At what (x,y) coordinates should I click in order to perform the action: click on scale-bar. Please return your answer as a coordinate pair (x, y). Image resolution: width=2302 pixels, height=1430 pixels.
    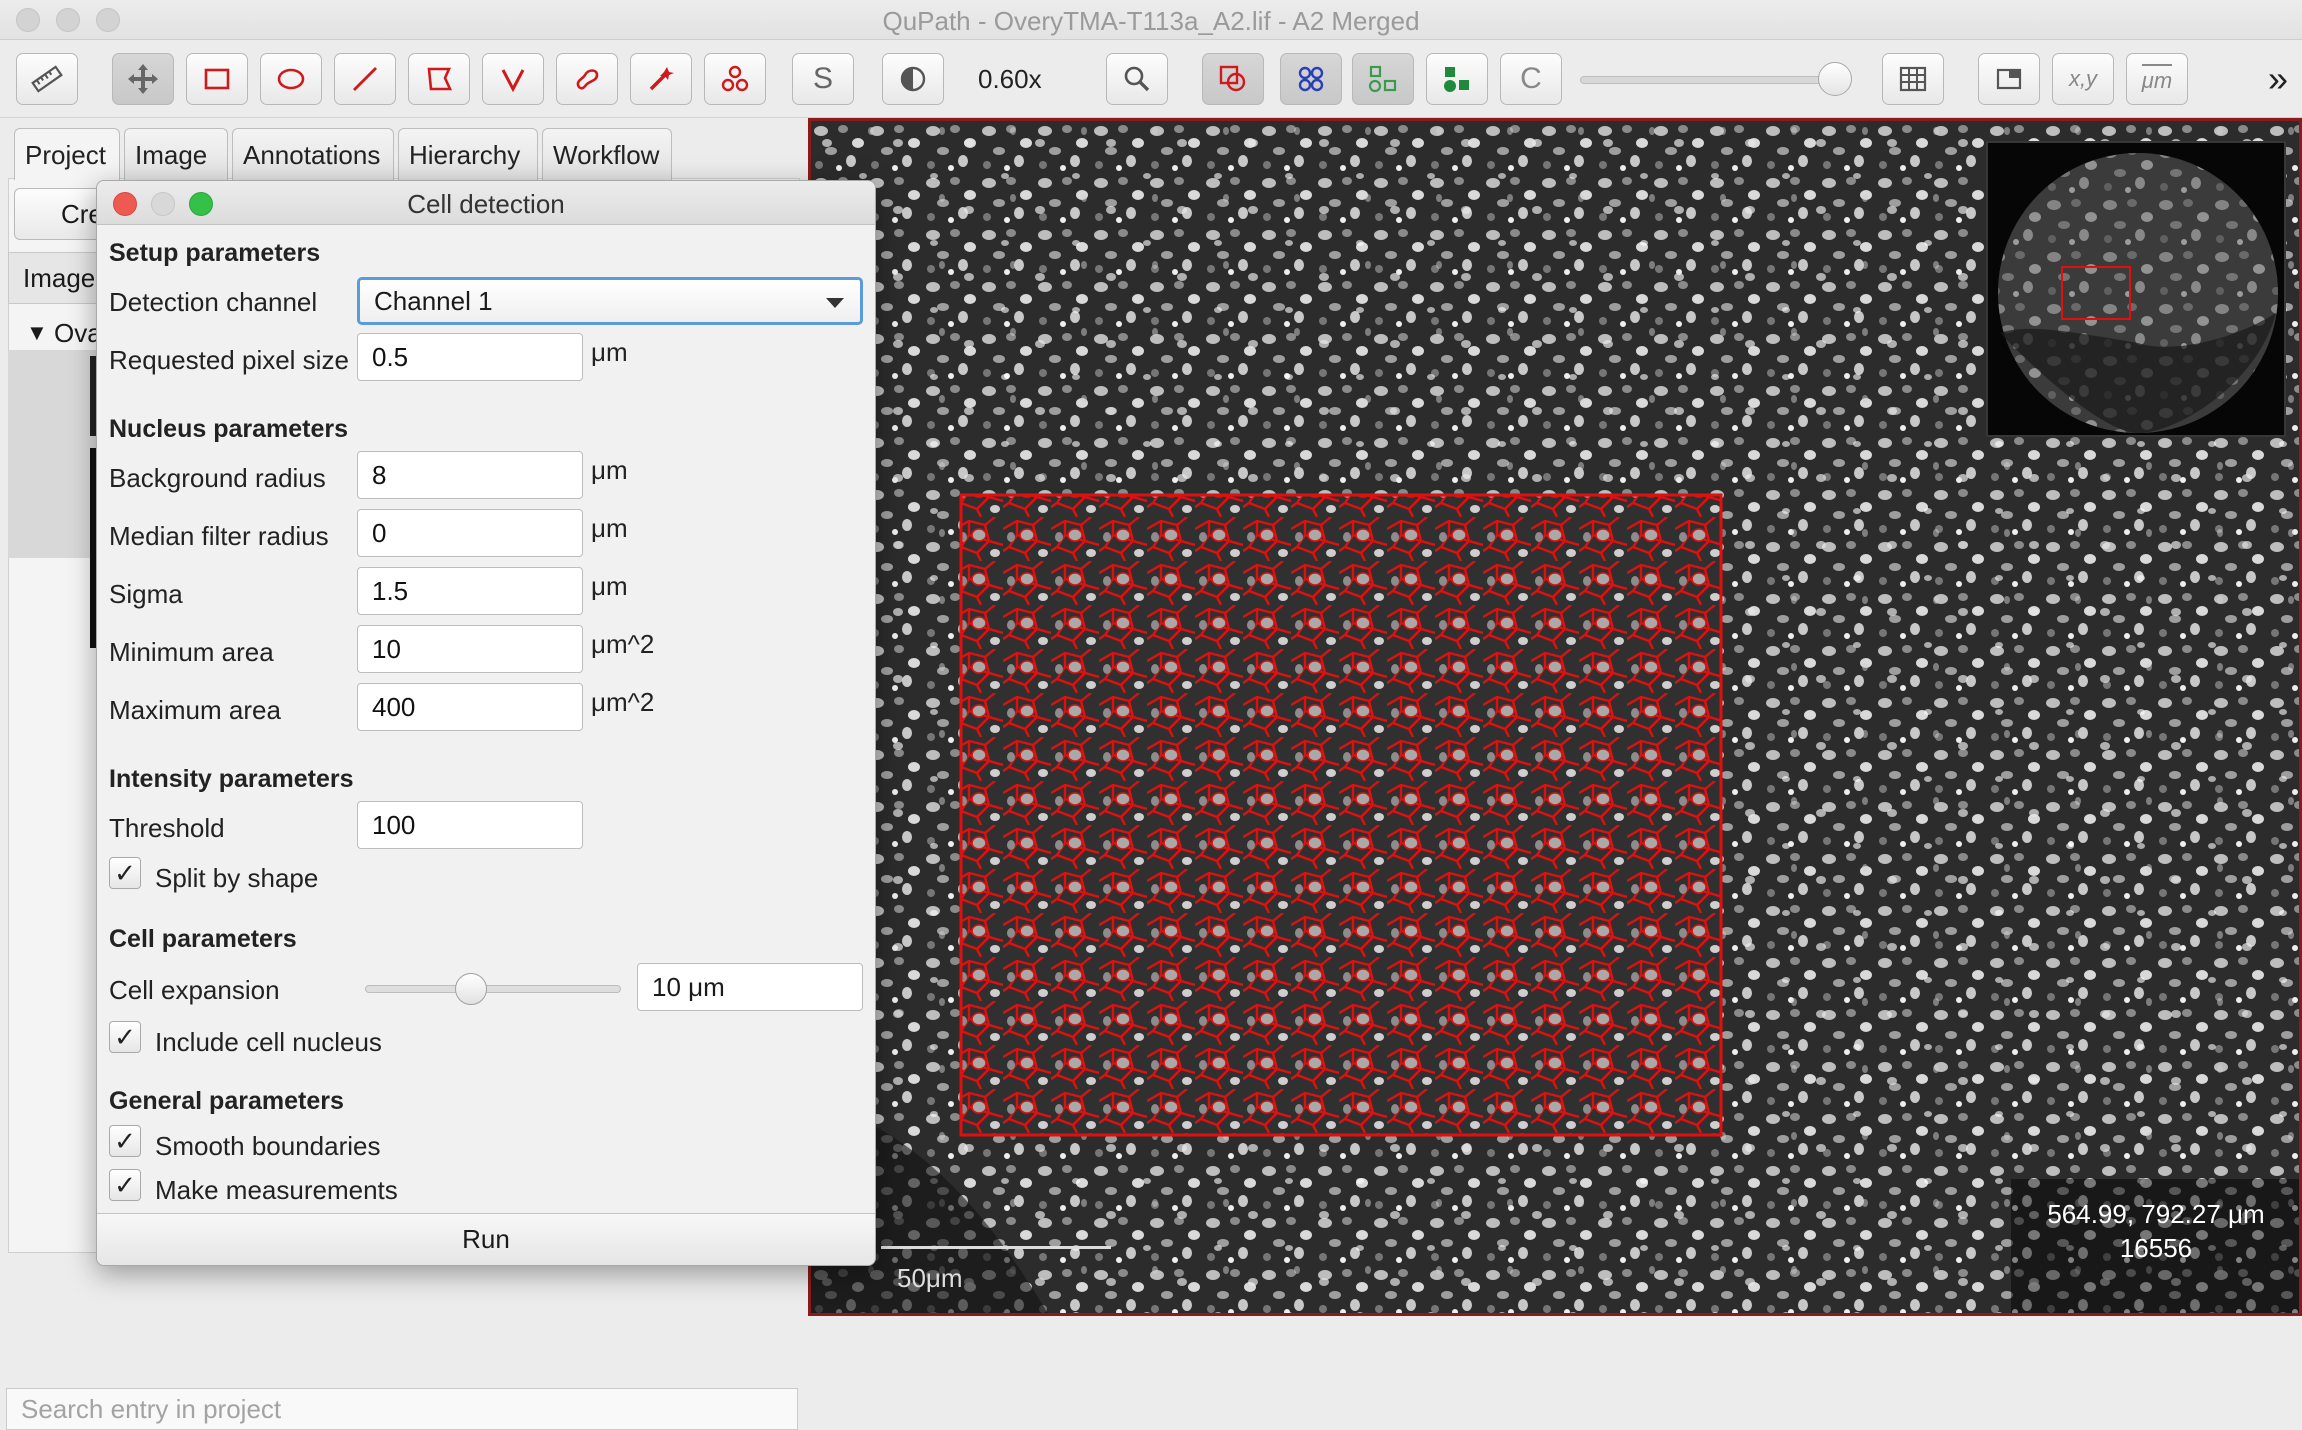
    Looking at the image, I should click on (996, 1247).